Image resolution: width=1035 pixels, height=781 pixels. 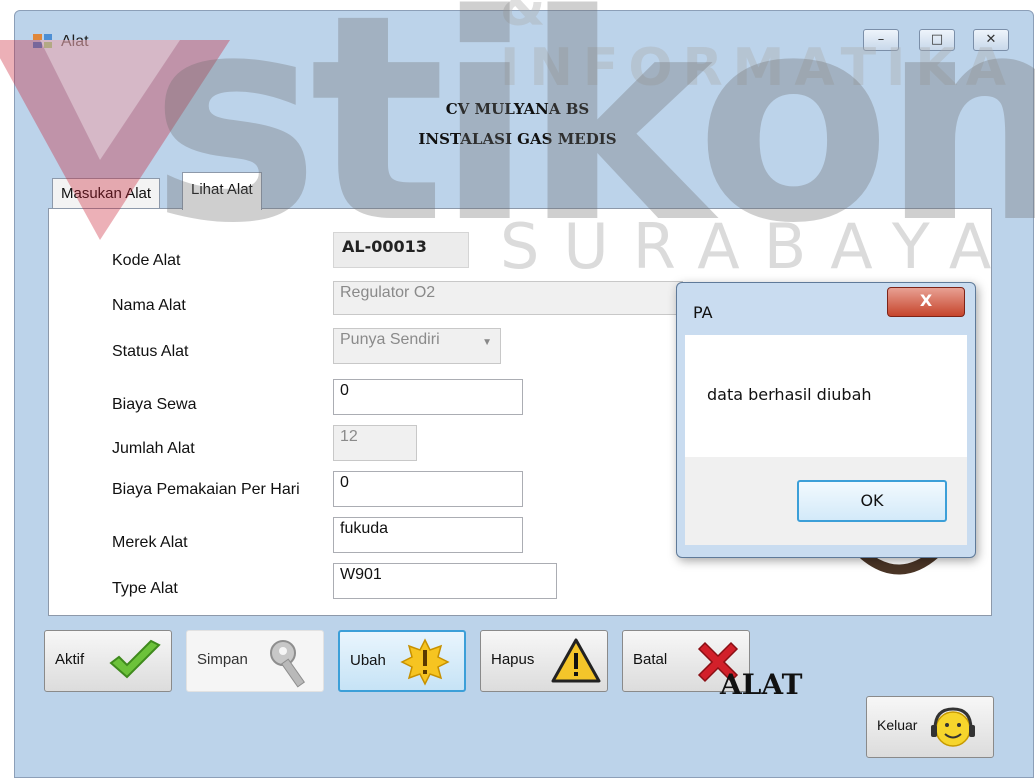 I want to click on close-icon: ✕, so click(x=991, y=39).